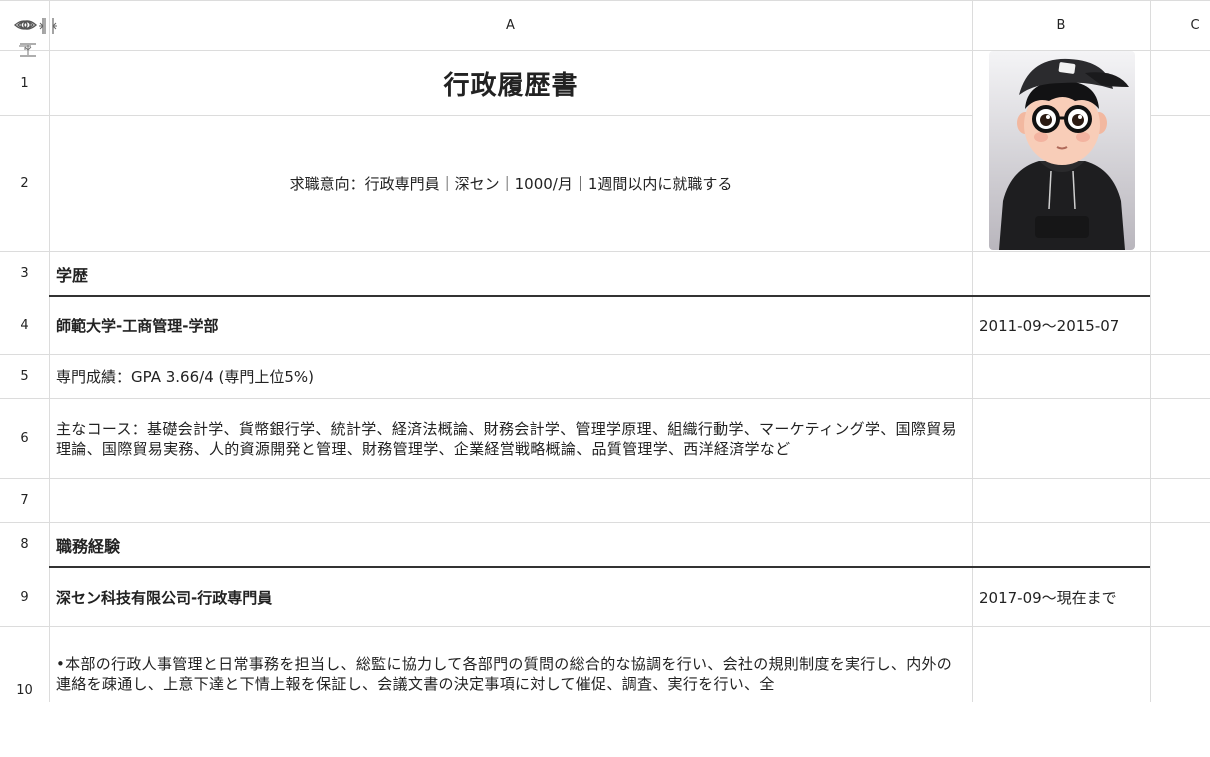 Image resolution: width=1210 pixels, height=757 pixels. Describe the element at coordinates (511, 183) in the screenshot. I see `job-intent: 求職意向：行政専門員｜深セン｜1000/月｜1週間以内に就職する` at that location.